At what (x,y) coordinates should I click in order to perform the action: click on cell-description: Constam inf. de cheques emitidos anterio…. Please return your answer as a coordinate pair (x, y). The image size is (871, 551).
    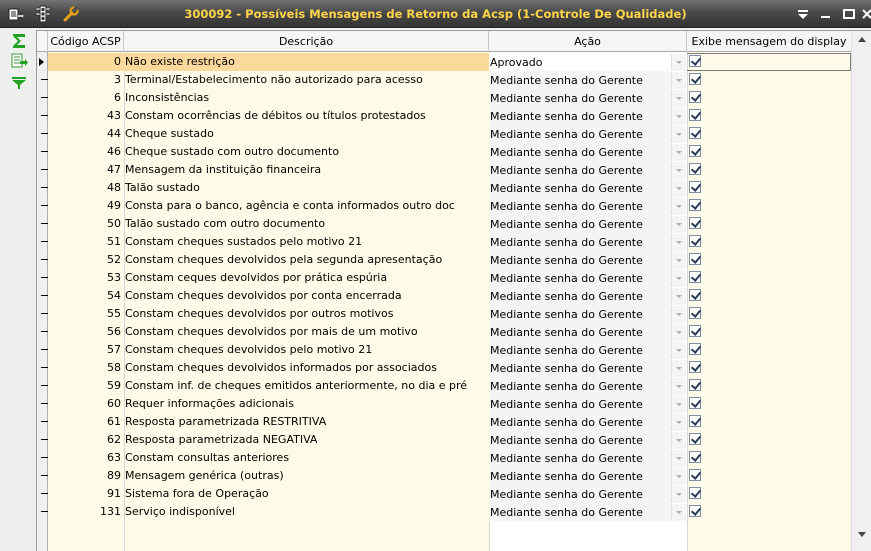
    Looking at the image, I should click on (306, 386).